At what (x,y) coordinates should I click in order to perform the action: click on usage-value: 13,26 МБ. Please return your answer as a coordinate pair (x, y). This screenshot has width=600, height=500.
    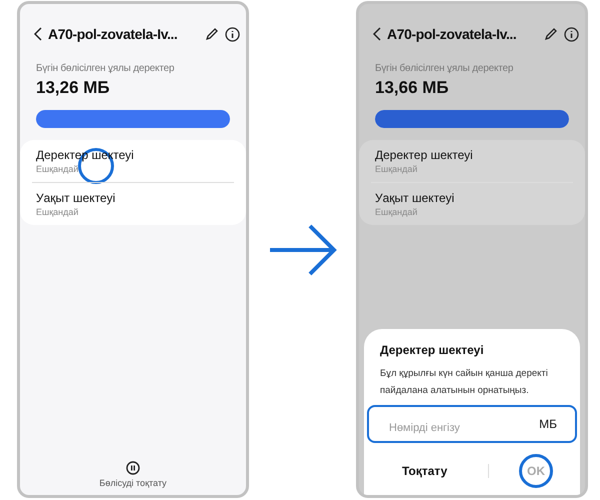
    Looking at the image, I should click on (73, 88).